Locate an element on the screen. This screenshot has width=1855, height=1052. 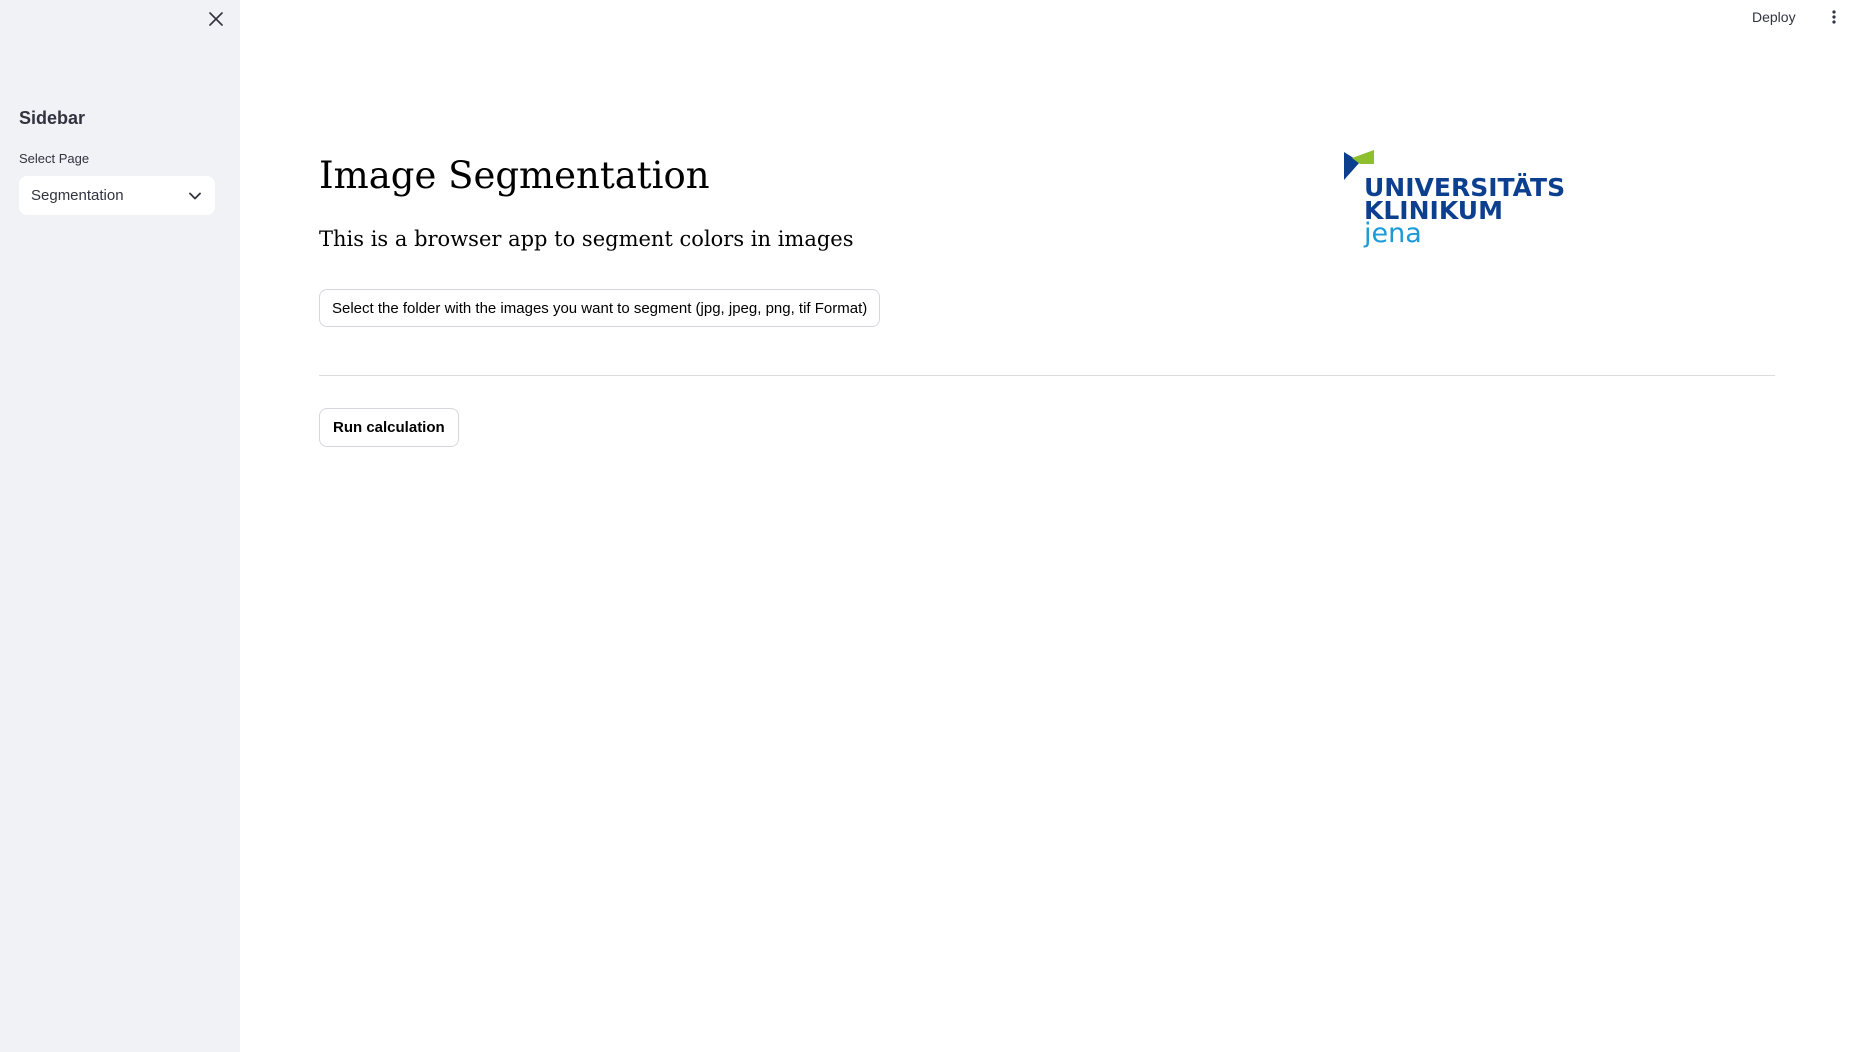
main-menu-button is located at coordinates (1834, 17).